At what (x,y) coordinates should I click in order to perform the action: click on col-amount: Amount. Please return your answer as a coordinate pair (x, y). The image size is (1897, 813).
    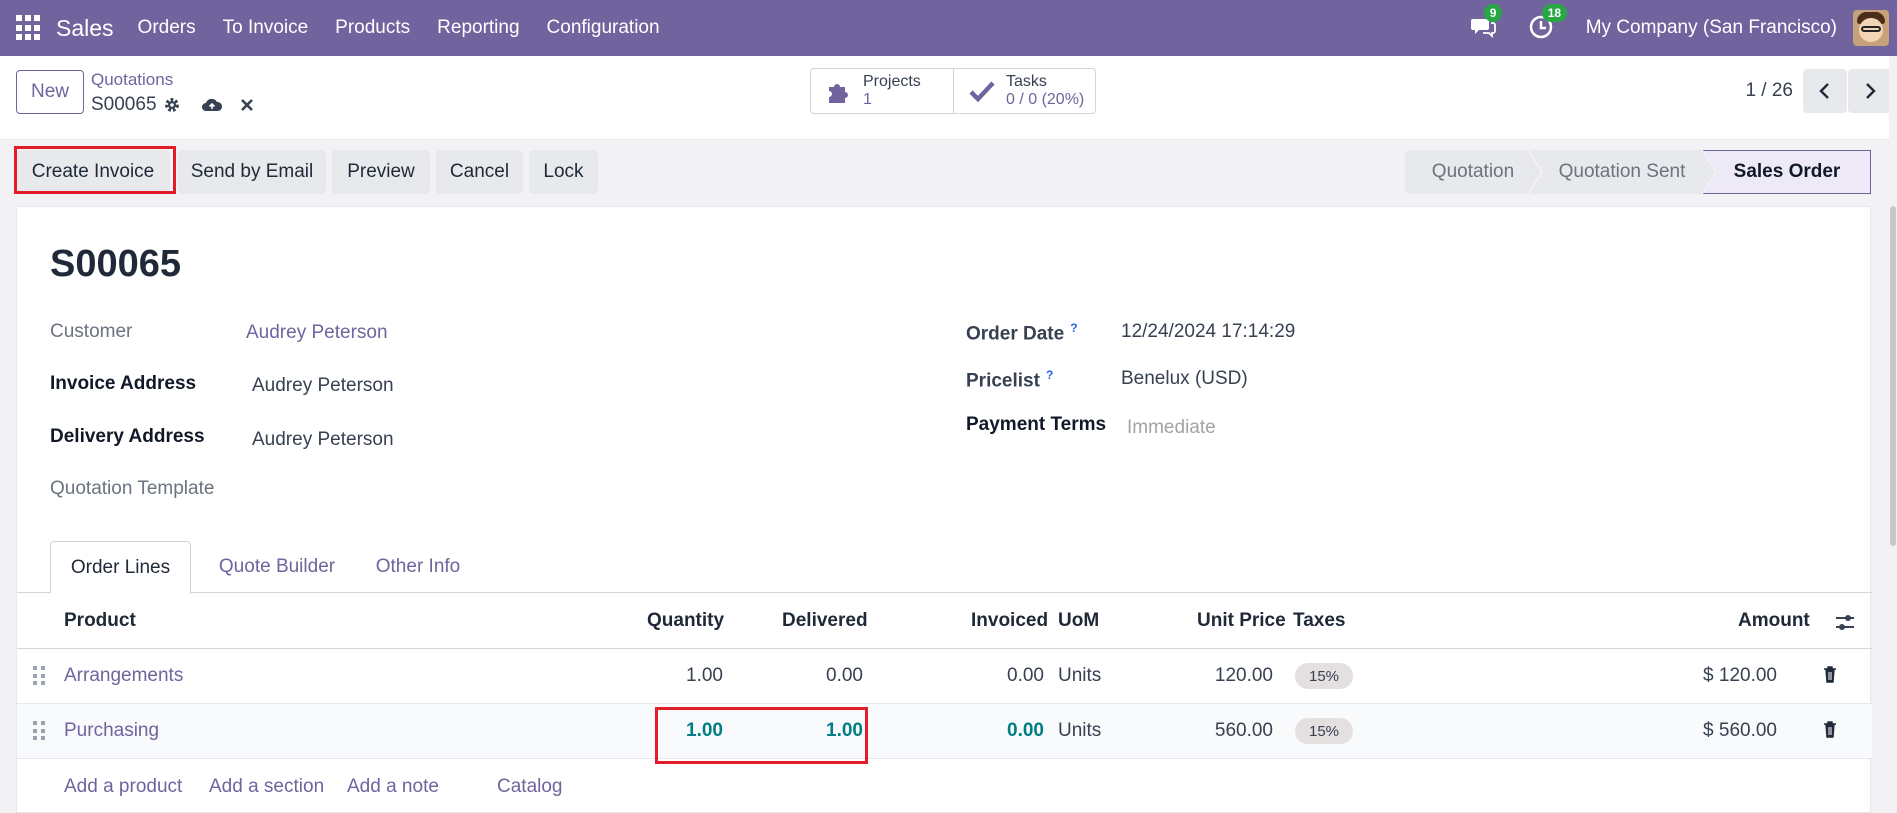
    Looking at the image, I should click on (1774, 621).